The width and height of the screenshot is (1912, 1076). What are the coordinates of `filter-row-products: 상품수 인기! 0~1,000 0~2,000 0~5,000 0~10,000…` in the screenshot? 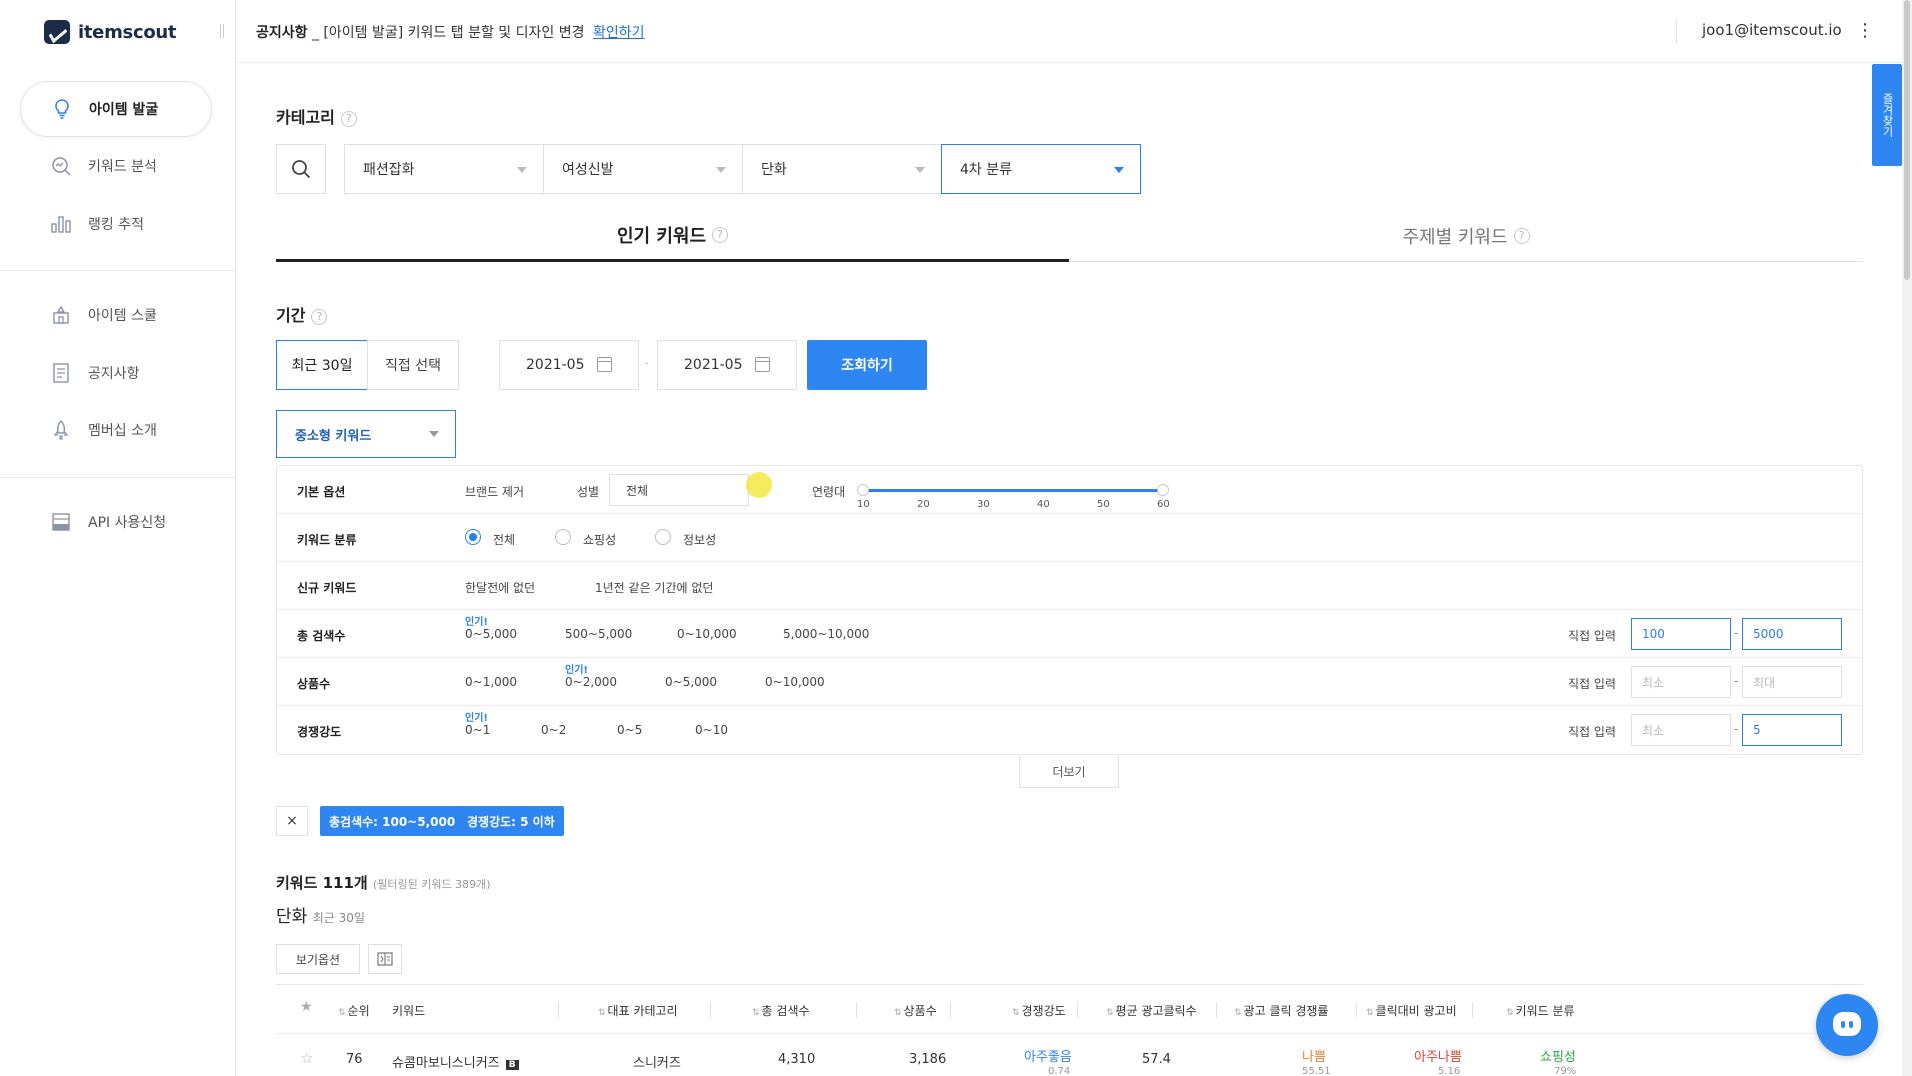 It's located at (1069, 682).